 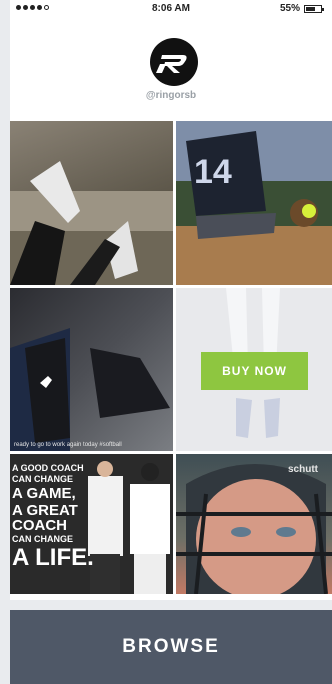 What do you see at coordinates (254, 524) in the screenshot?
I see `photo-tile-helmet: schutt` at bounding box center [254, 524].